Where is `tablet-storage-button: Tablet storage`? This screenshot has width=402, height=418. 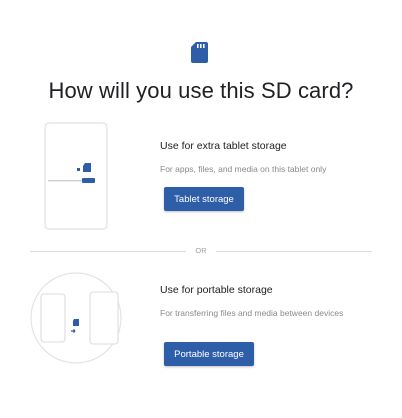
tablet-storage-button: Tablet storage is located at coordinates (204, 199).